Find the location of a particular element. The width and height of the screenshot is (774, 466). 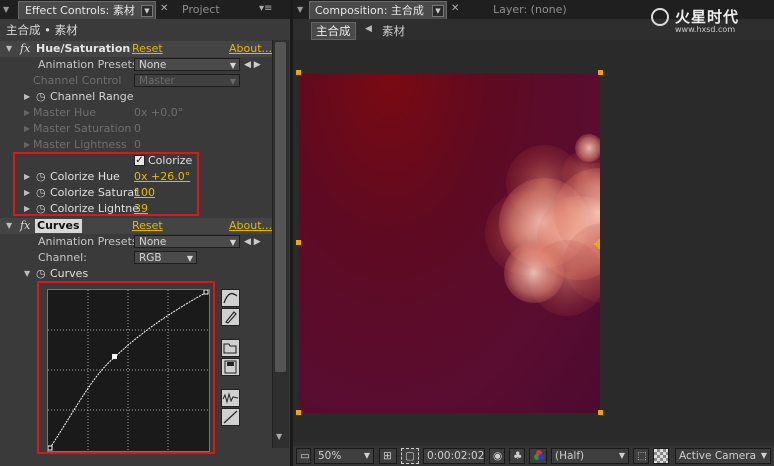

master-hue-row: ▶ Master Hue 0x +0.0° is located at coordinates (136, 113).